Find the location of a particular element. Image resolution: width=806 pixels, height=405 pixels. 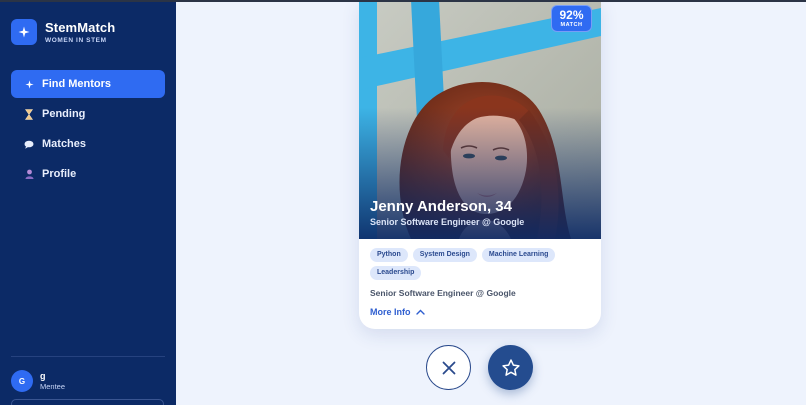

chevron-up-icon is located at coordinates (420, 312).